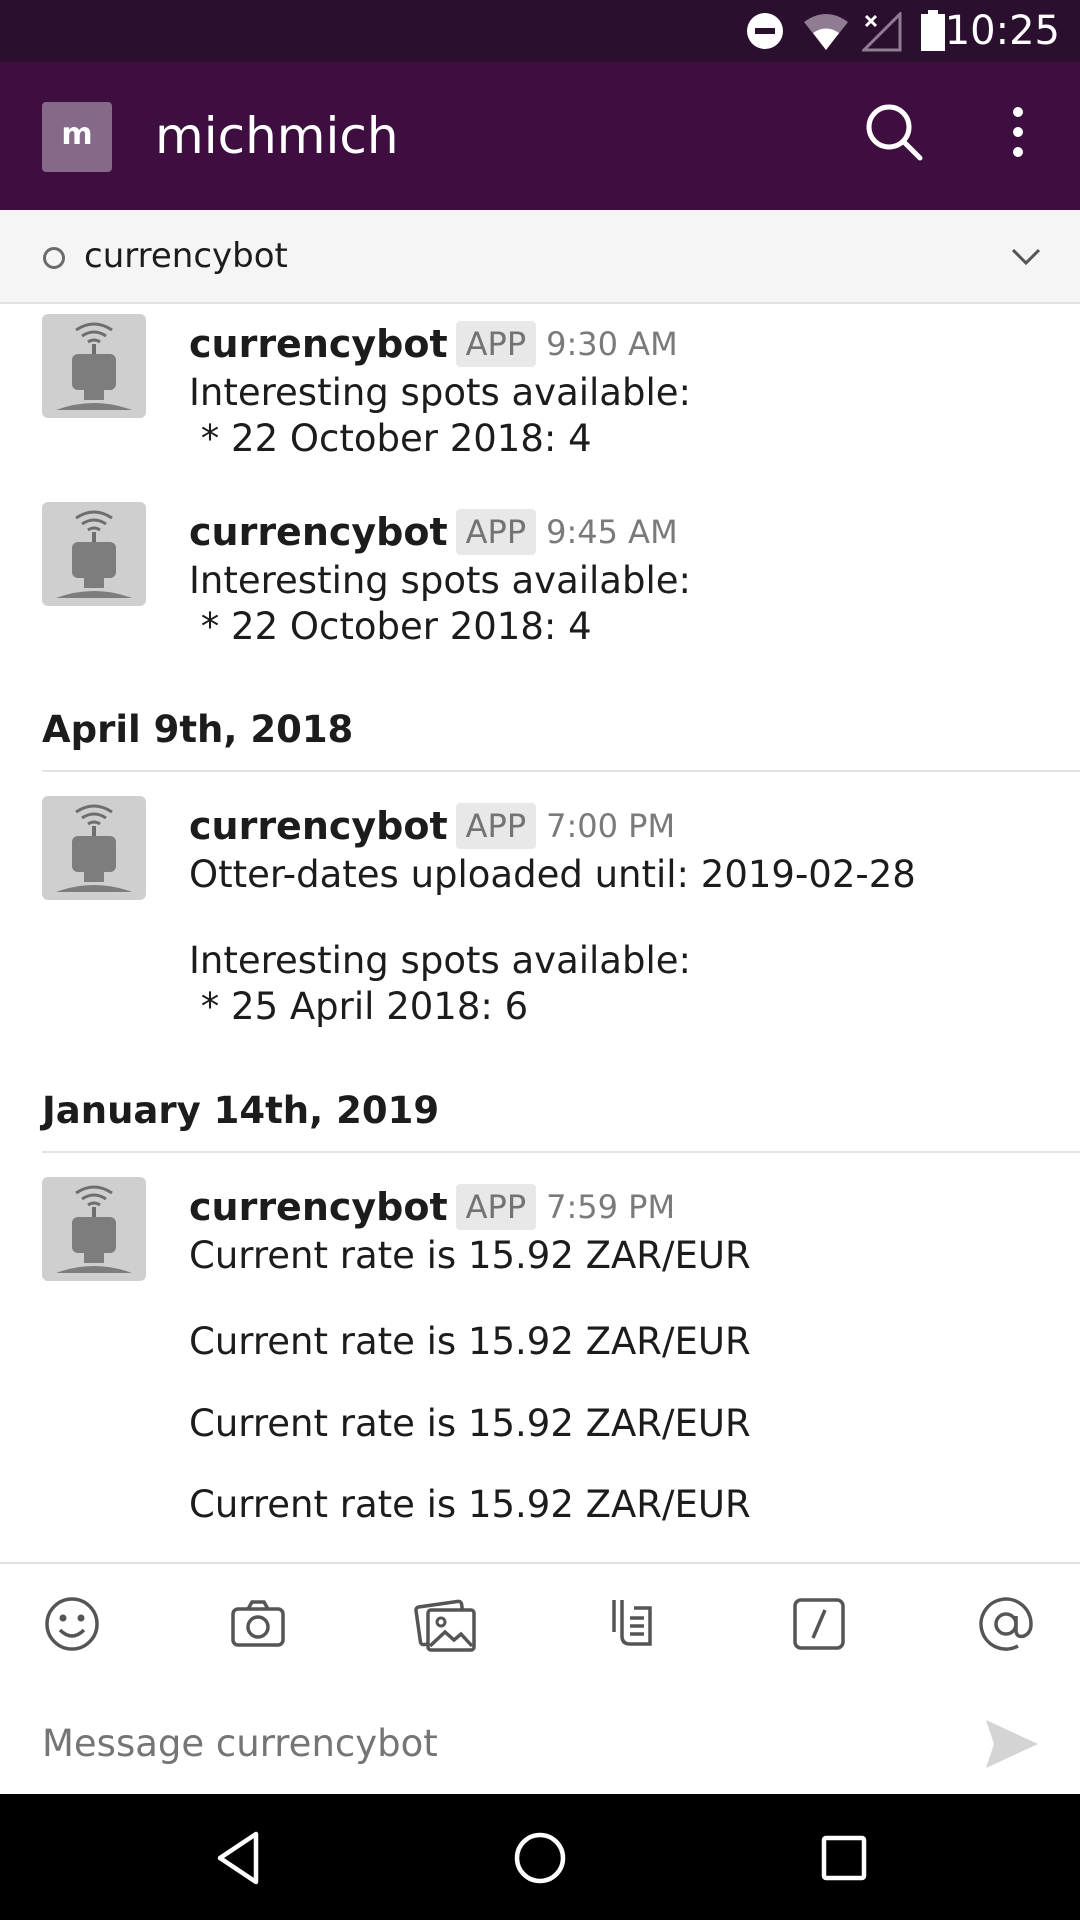 This screenshot has width=1080, height=1920. What do you see at coordinates (258, 1624) in the screenshot?
I see `camera-icon` at bounding box center [258, 1624].